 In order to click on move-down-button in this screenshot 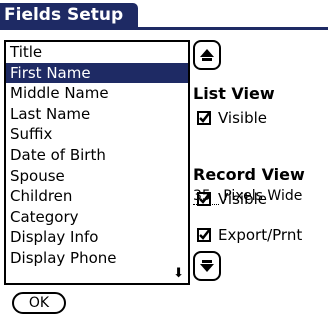, I will do `click(207, 266)`.